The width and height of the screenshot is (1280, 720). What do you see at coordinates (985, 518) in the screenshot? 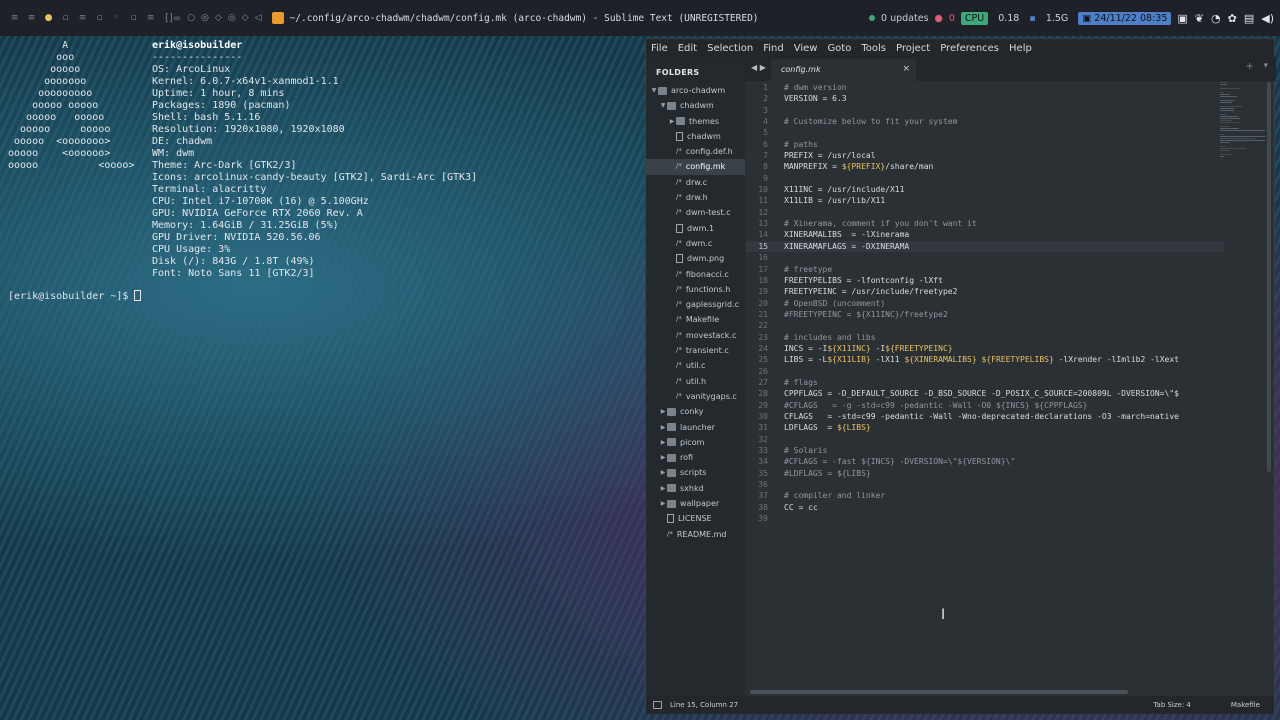
I see `code-line: 39` at bounding box center [985, 518].